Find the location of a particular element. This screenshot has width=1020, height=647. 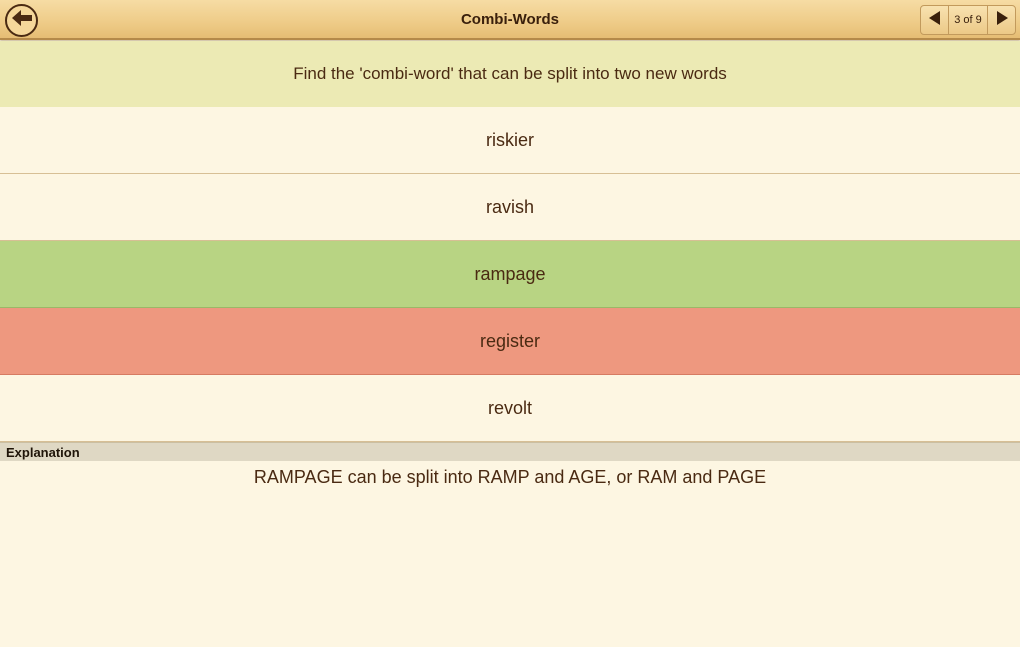

previous-button is located at coordinates (935, 20).